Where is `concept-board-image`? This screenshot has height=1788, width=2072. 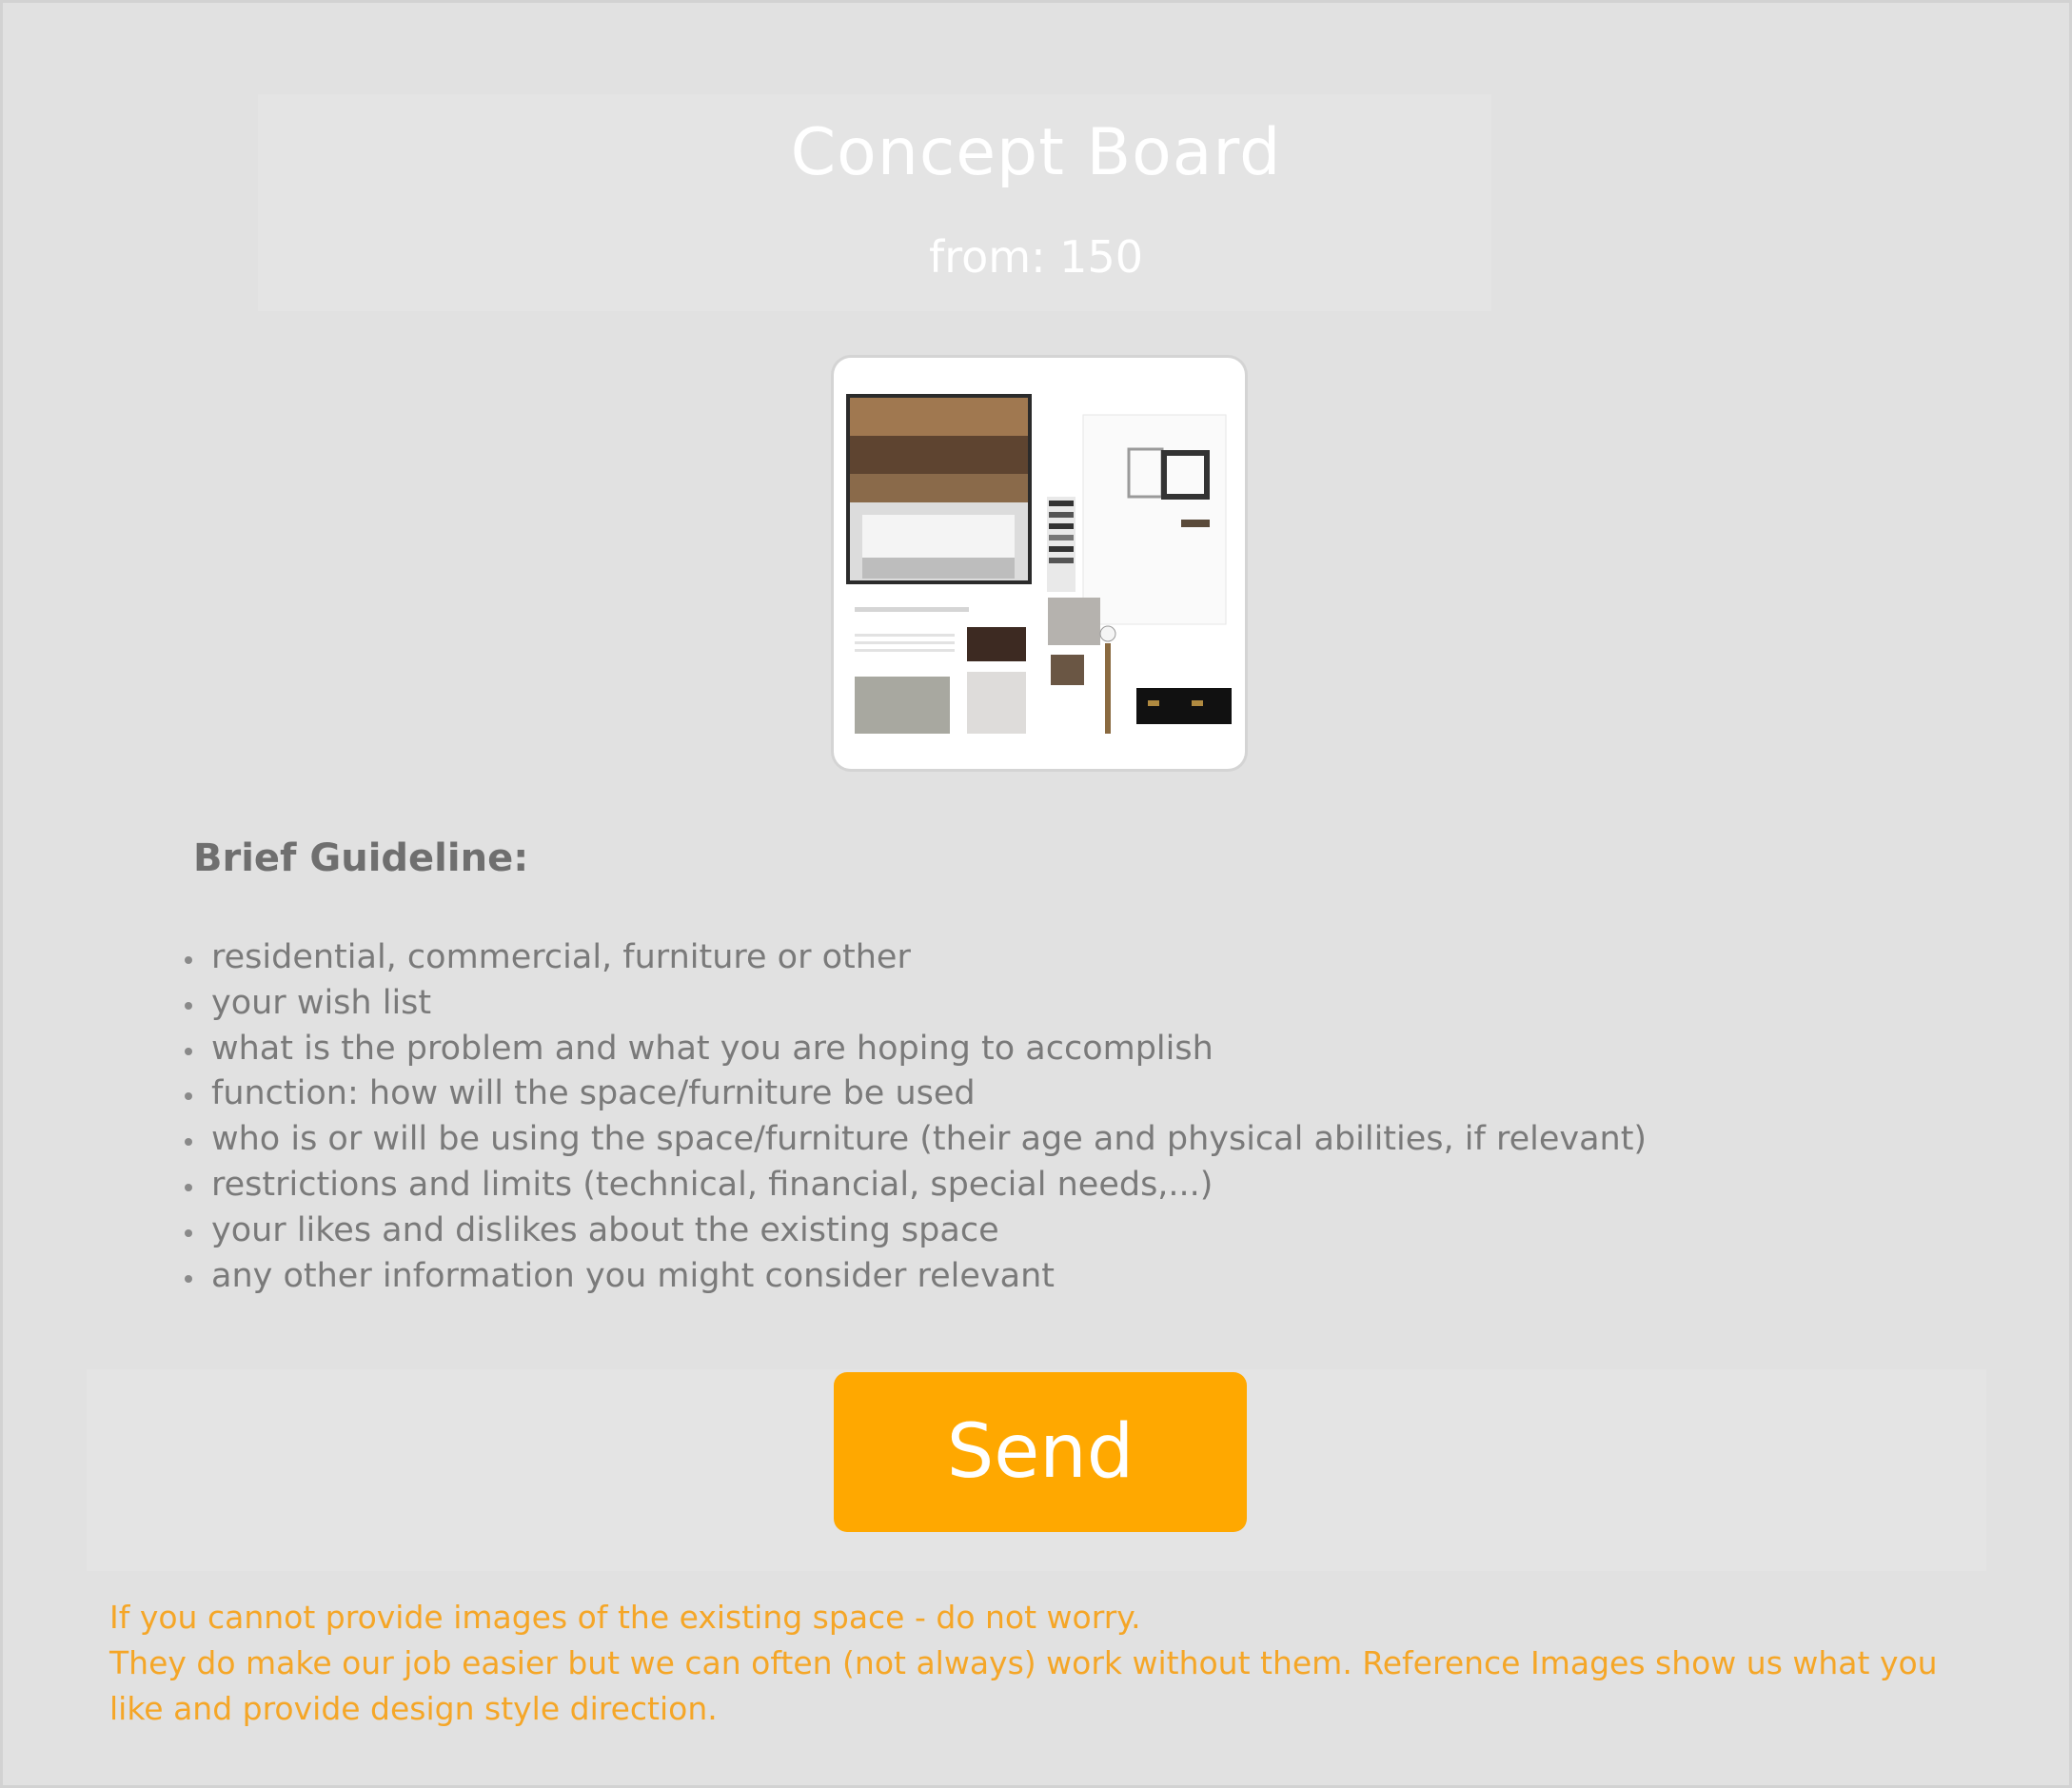
concept-board-image is located at coordinates (1039, 563).